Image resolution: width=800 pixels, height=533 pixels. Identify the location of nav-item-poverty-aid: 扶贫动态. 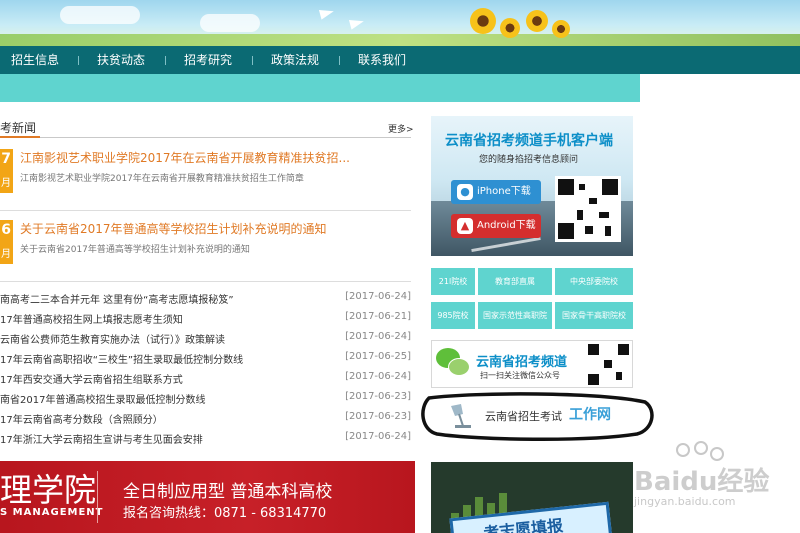
(121, 60).